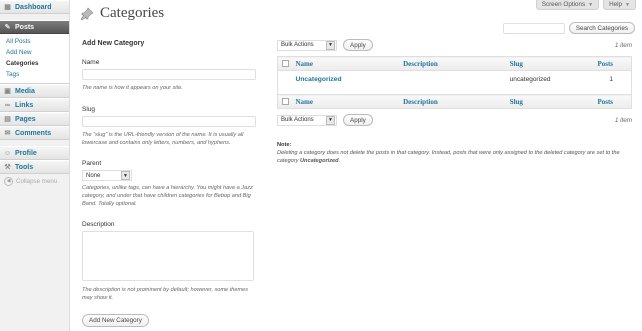 Image resolution: width=642 pixels, height=331 pixels. Describe the element at coordinates (169, 121) in the screenshot. I see `slug-field` at that location.